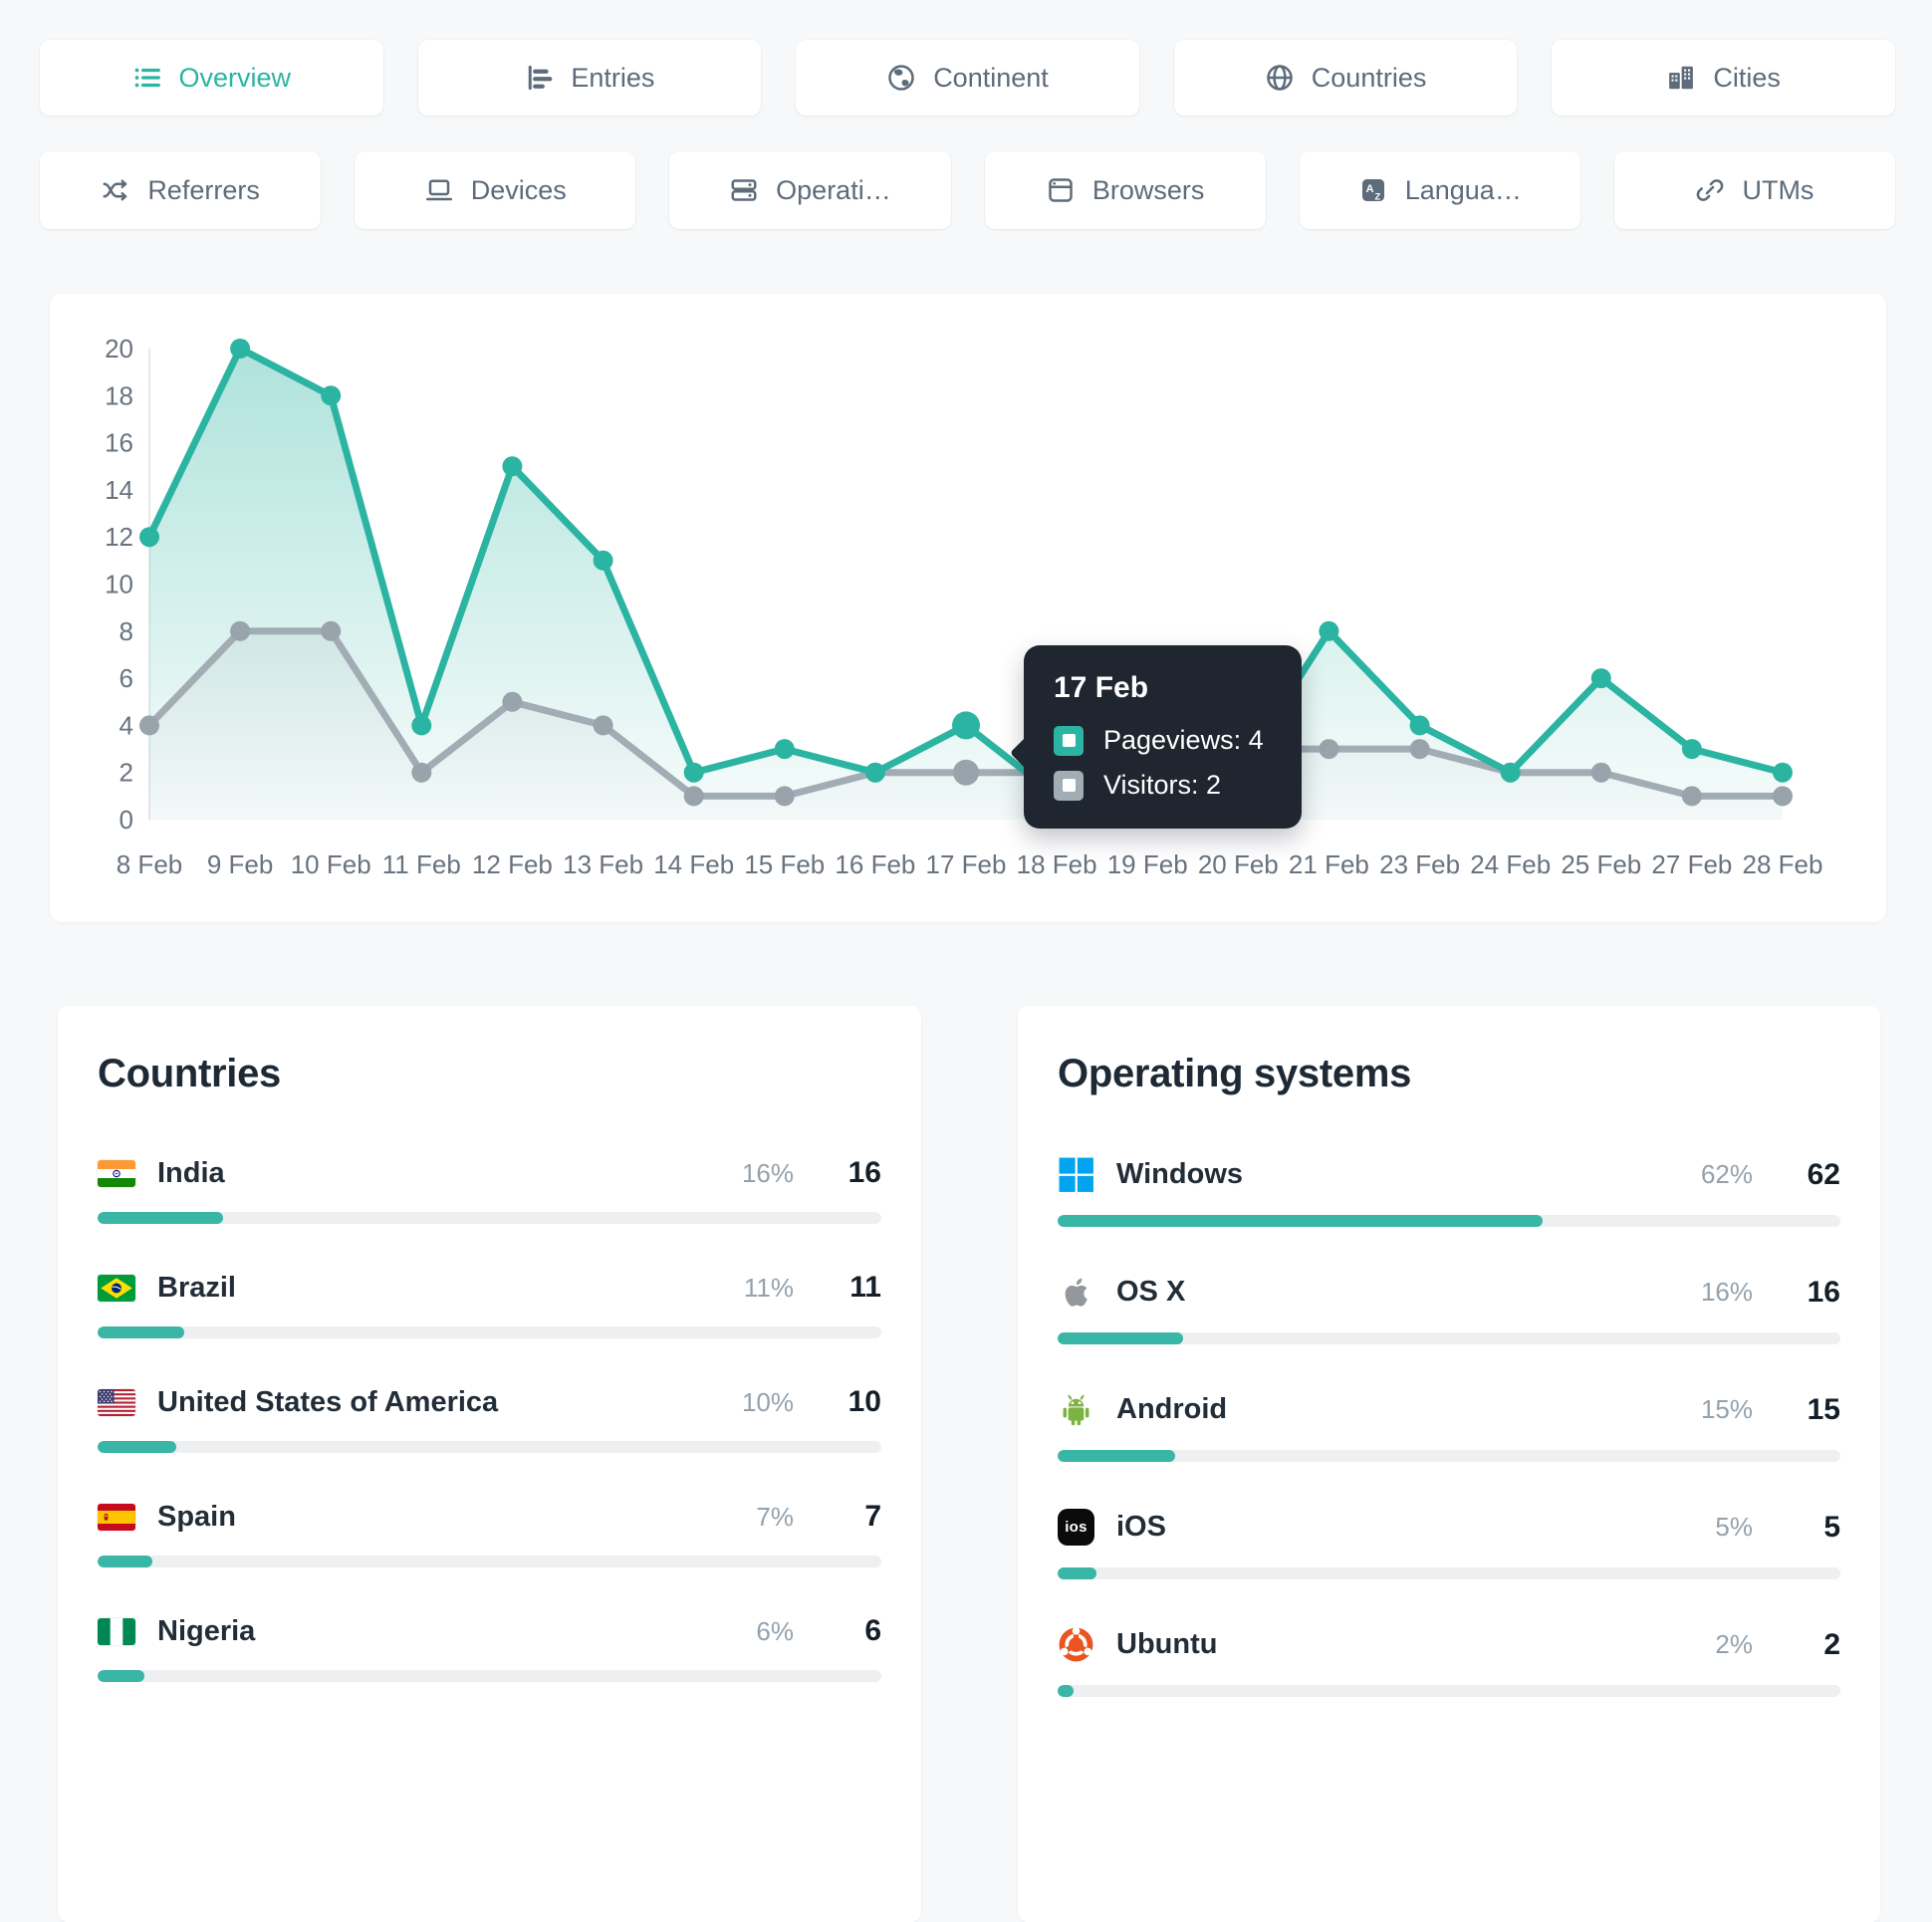  I want to click on x-axis-tick: 16 Feb, so click(875, 864).